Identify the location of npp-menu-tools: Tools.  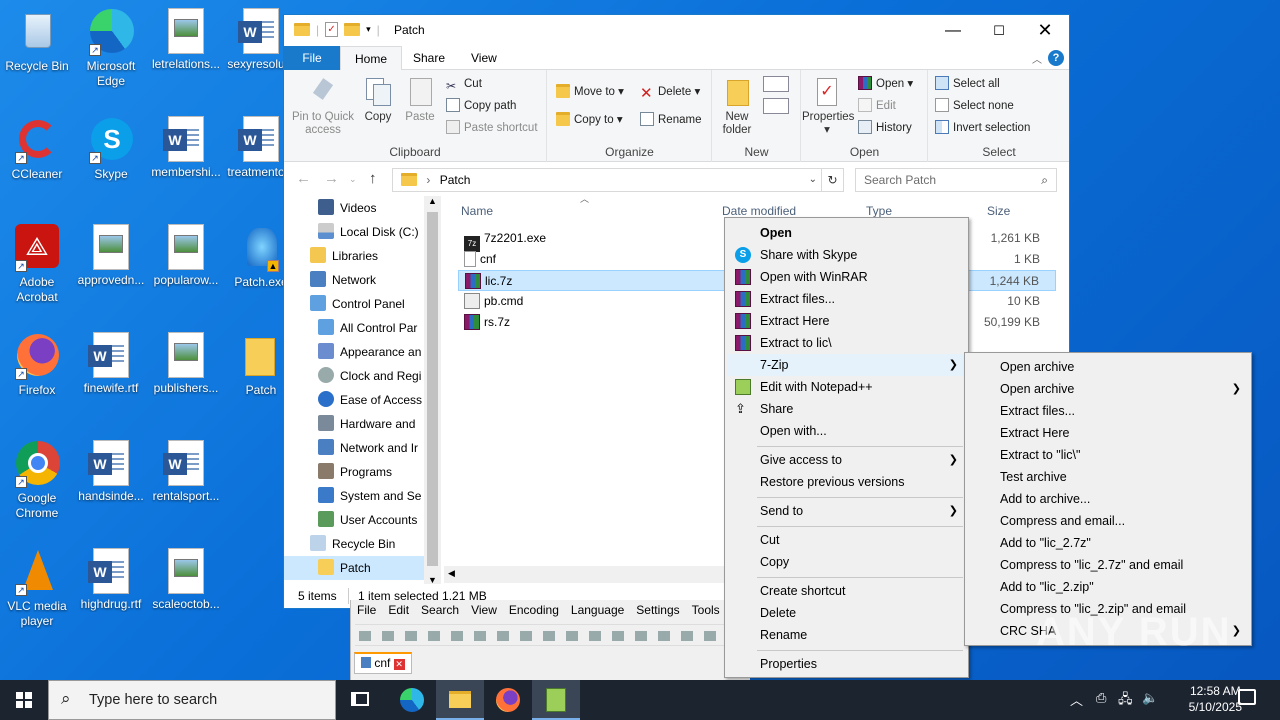
(706, 610).